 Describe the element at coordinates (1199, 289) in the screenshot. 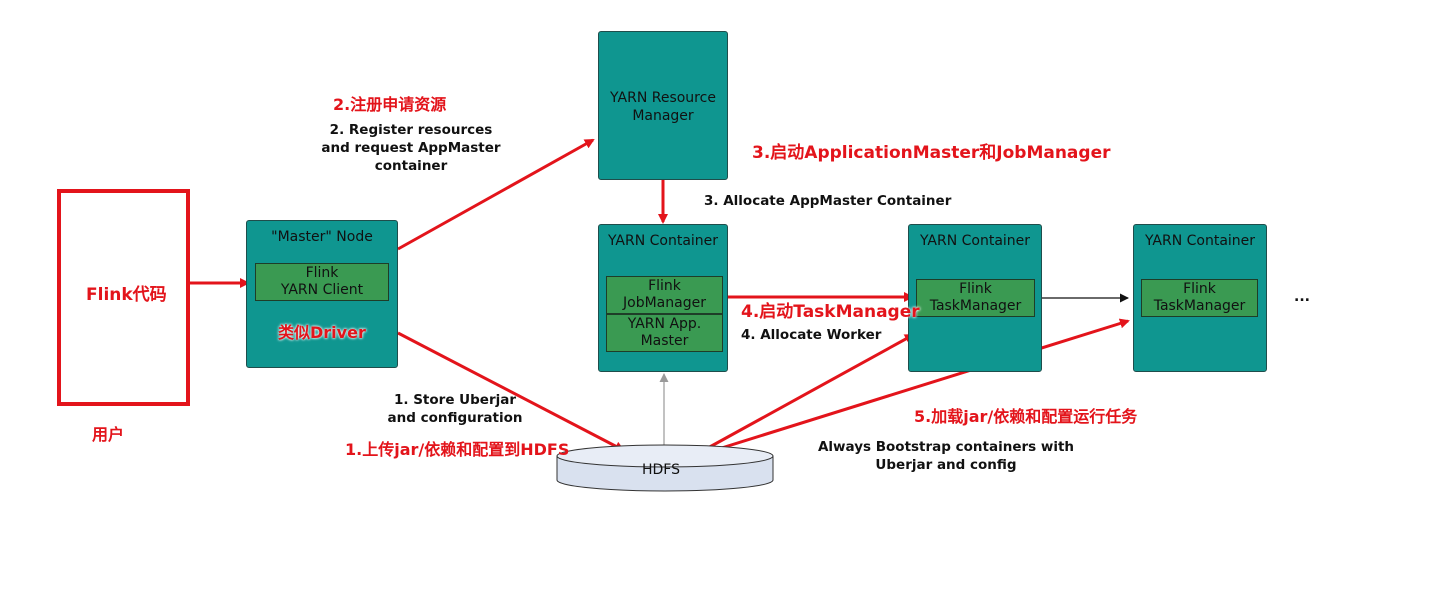

I see `taskmanager-2-line1: Flink` at that location.